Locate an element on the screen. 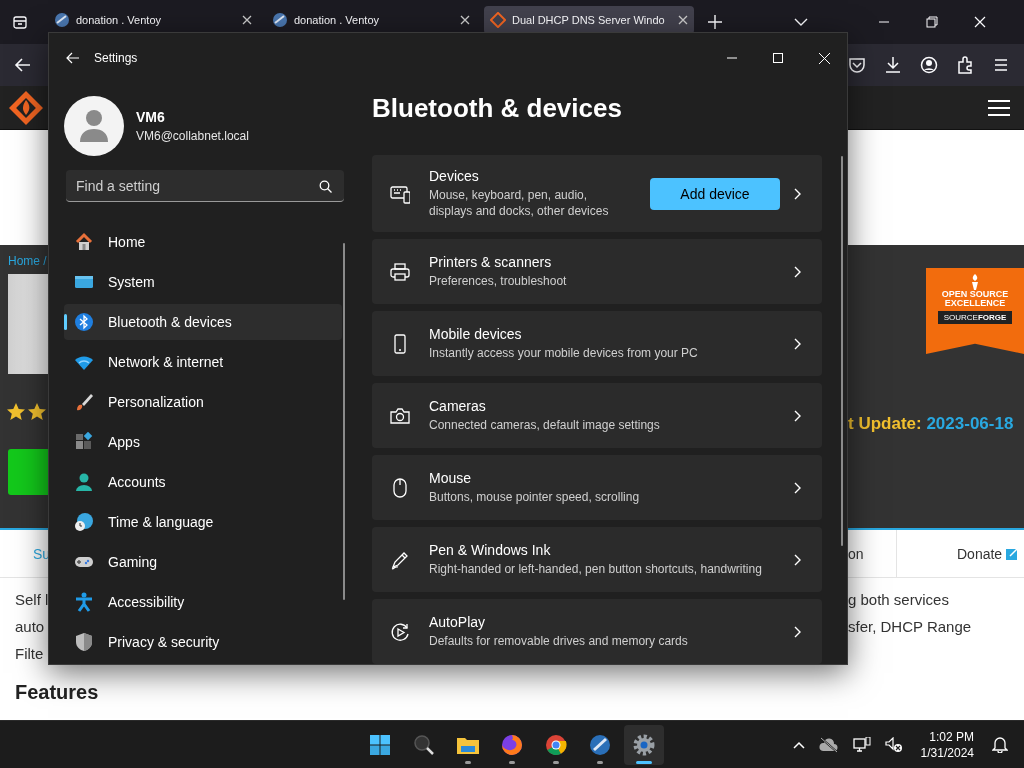 This screenshot has width=1024, height=768. clock: 1:02 PM 1/31/2024 is located at coordinates (947, 744).